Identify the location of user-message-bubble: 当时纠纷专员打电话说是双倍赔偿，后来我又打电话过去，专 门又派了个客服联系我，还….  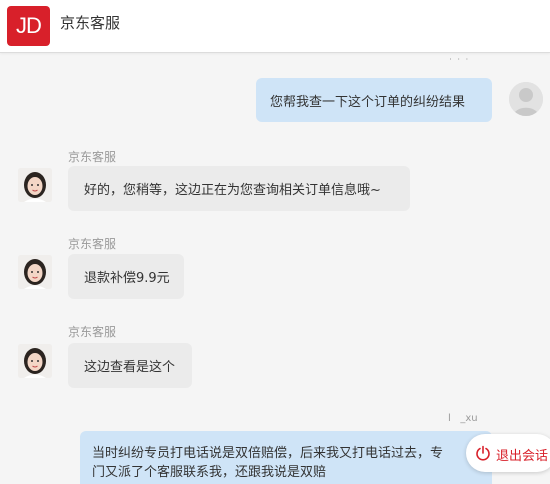
(286, 457).